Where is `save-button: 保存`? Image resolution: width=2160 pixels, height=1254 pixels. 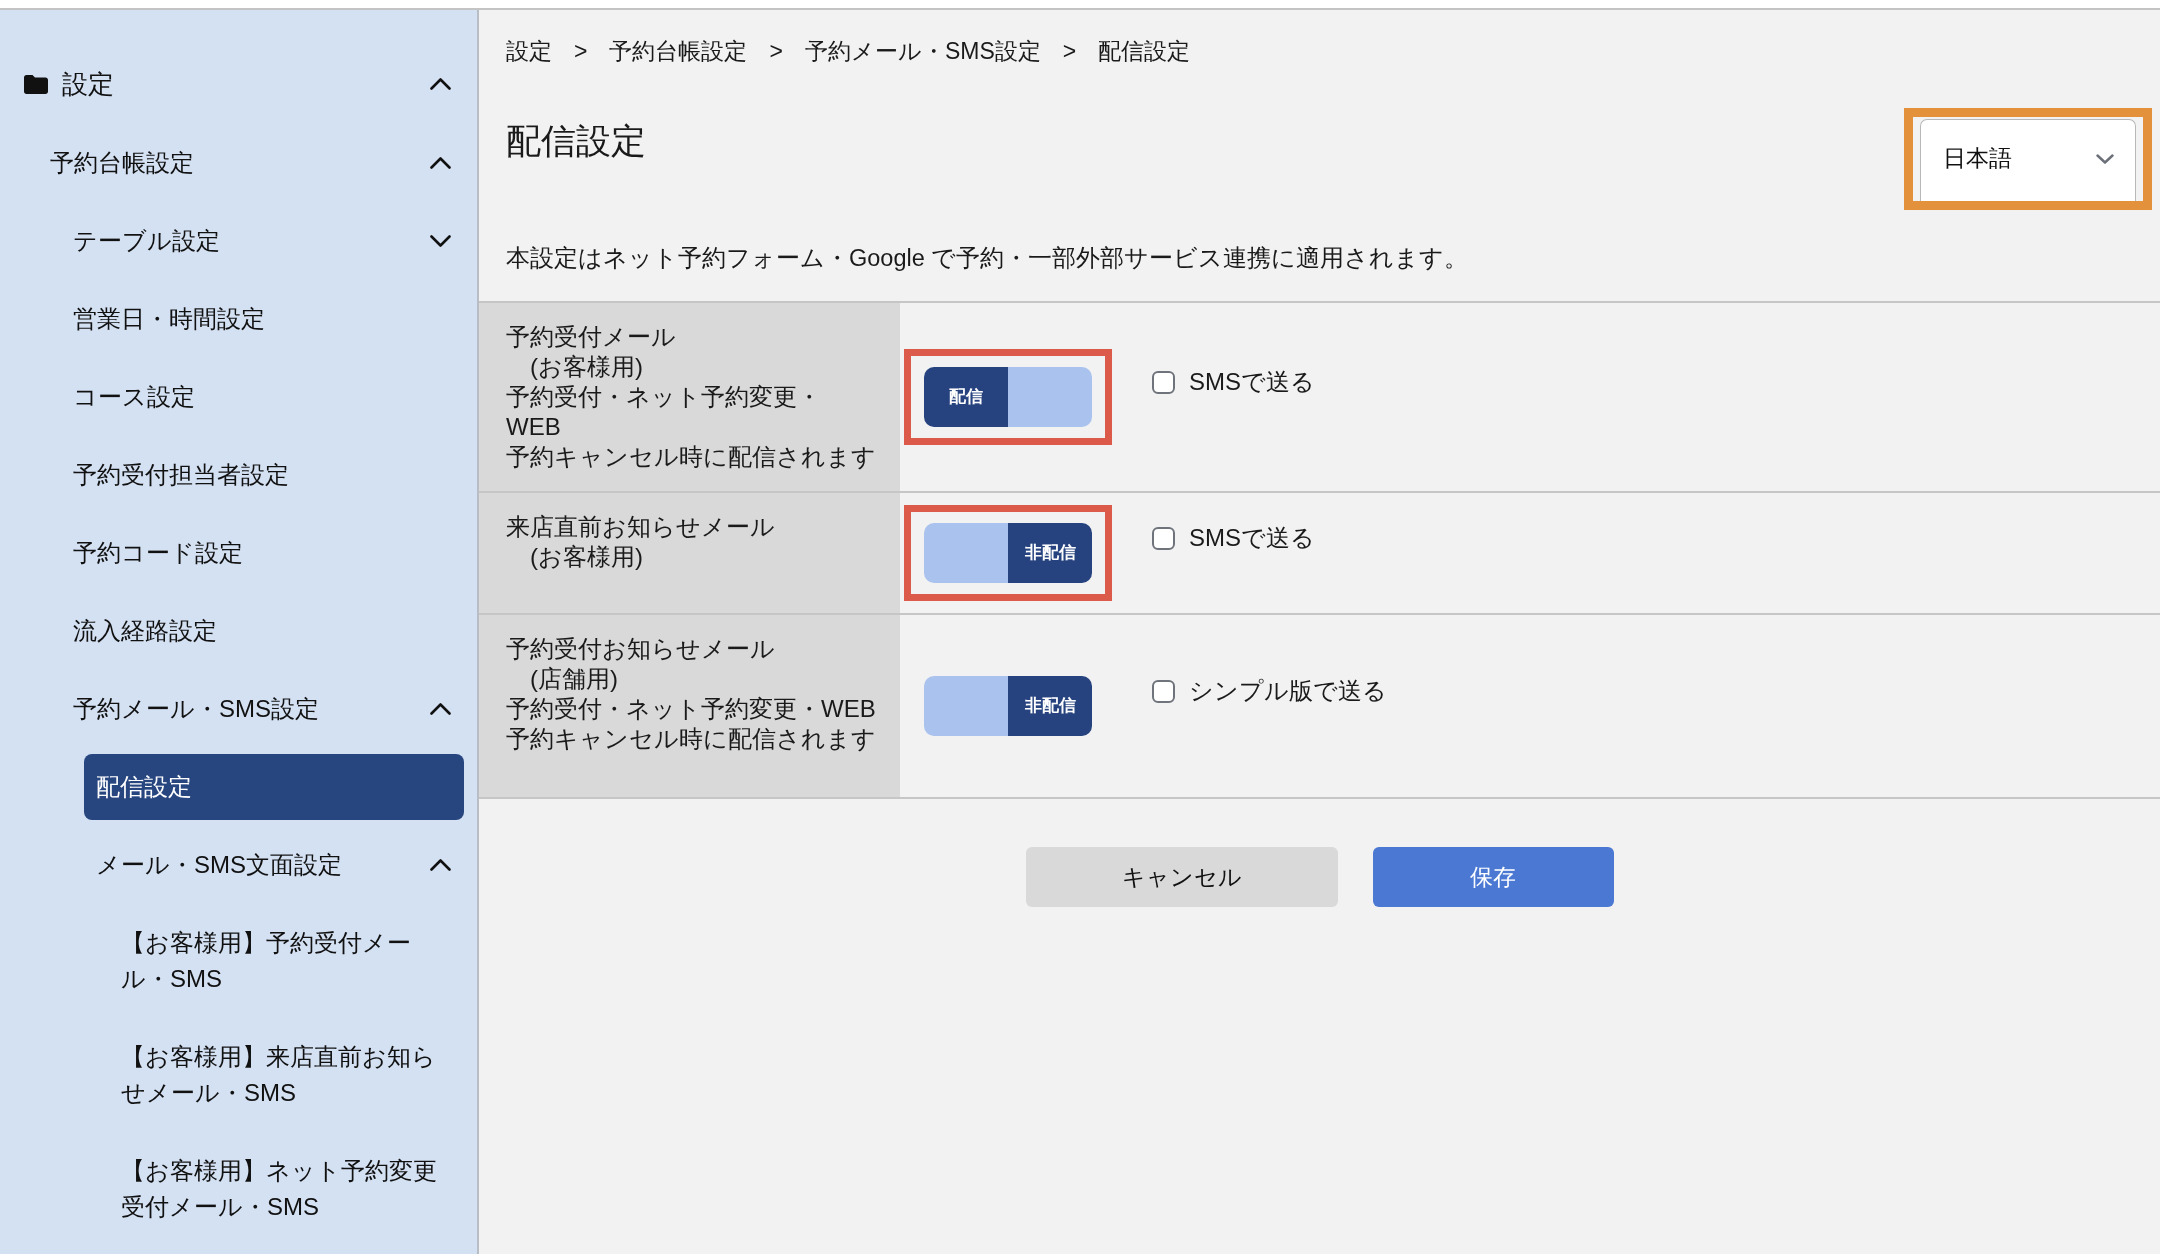 save-button: 保存 is located at coordinates (1493, 877).